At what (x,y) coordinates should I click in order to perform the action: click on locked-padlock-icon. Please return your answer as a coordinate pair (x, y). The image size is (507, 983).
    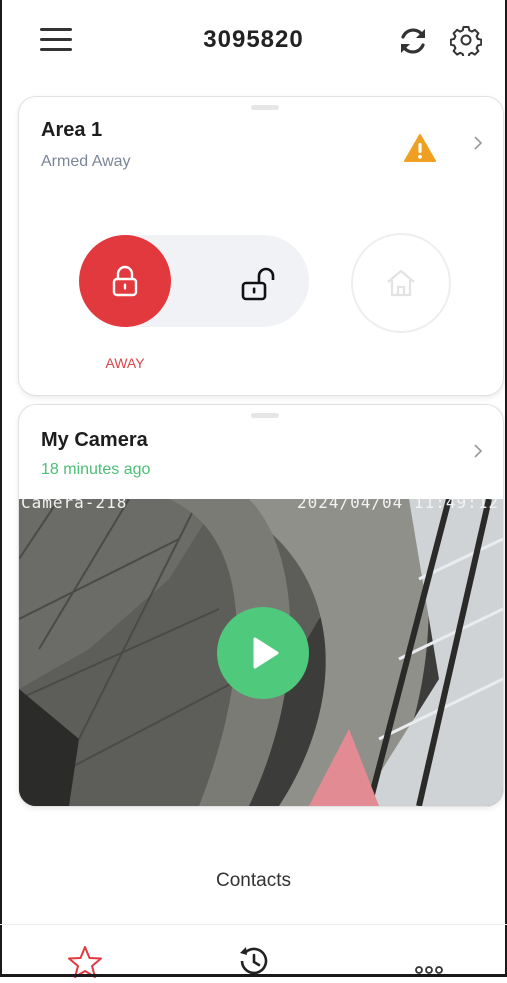
    Looking at the image, I should click on (125, 281).